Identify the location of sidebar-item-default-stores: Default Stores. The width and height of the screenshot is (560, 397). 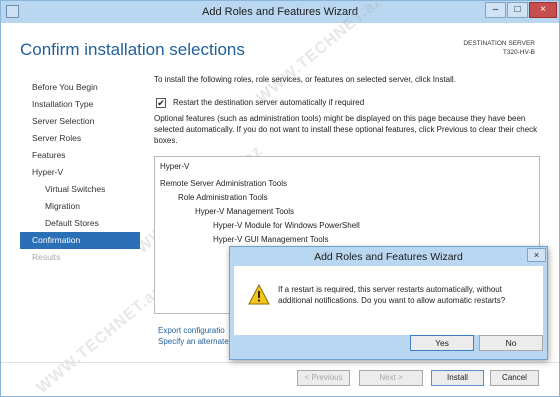
(80, 223).